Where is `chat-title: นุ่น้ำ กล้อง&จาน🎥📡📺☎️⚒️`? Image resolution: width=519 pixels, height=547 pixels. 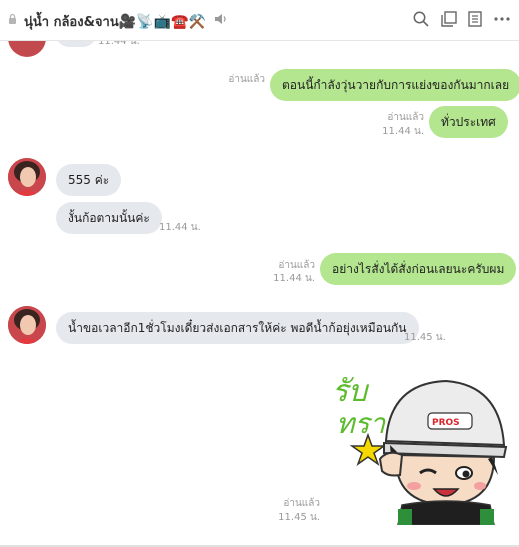
chat-title: นุ่น้ำ กล้อง&จาน🎥📡📺☎️⚒️ is located at coordinates (115, 21).